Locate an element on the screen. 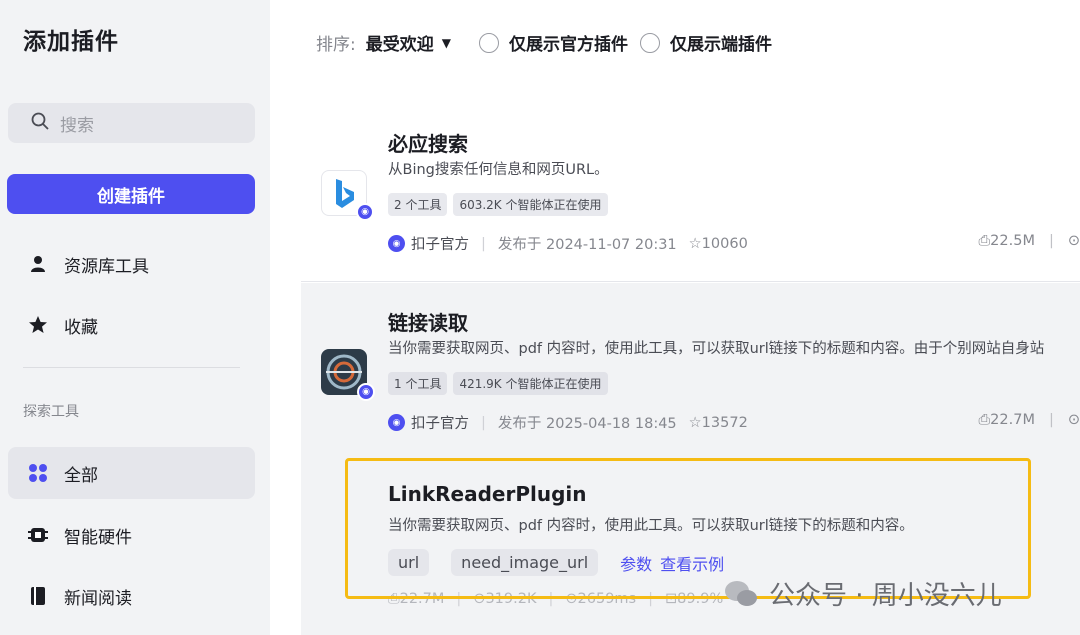 The width and height of the screenshot is (1080, 635). plugin-name: 链接读取 is located at coordinates (428, 323).